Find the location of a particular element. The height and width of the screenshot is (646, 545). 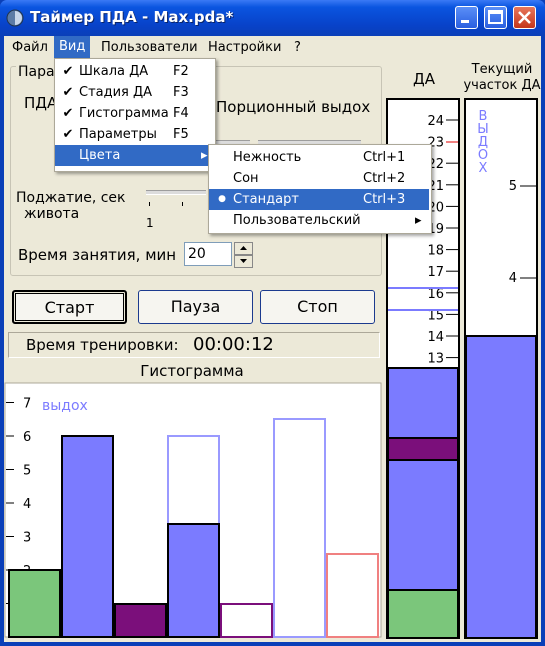

menu-users: Пользователи is located at coordinates (149, 47).